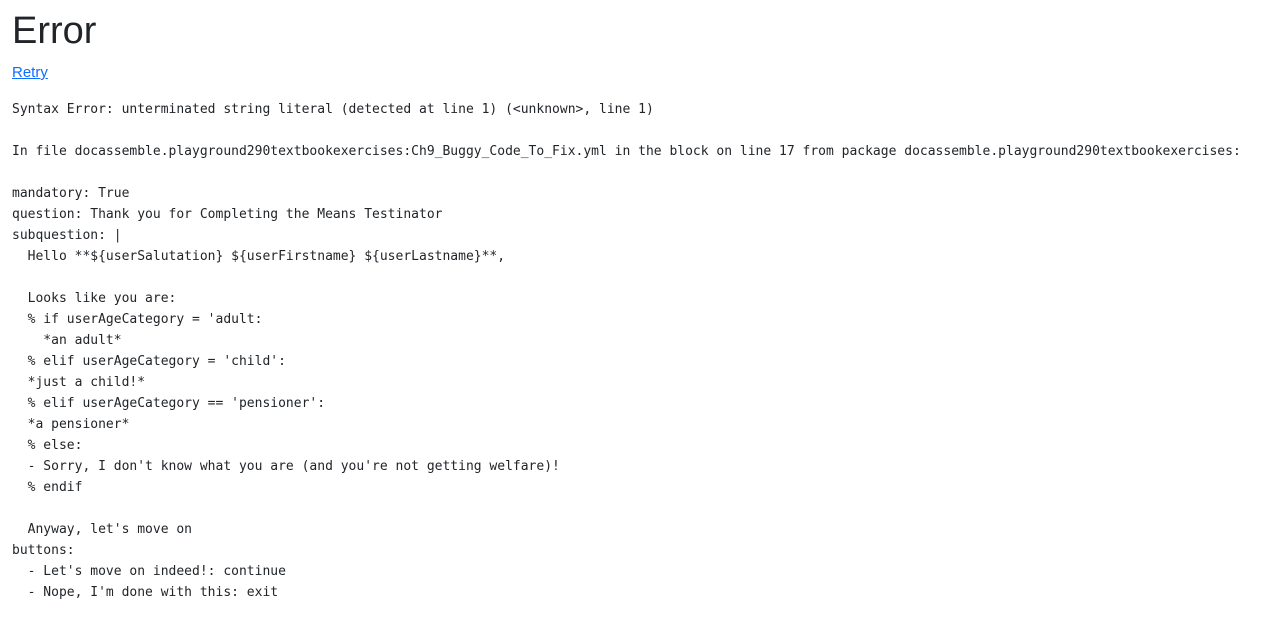 This screenshot has height=631, width=1278. Describe the element at coordinates (54, 31) in the screenshot. I see `page-title: Error` at that location.